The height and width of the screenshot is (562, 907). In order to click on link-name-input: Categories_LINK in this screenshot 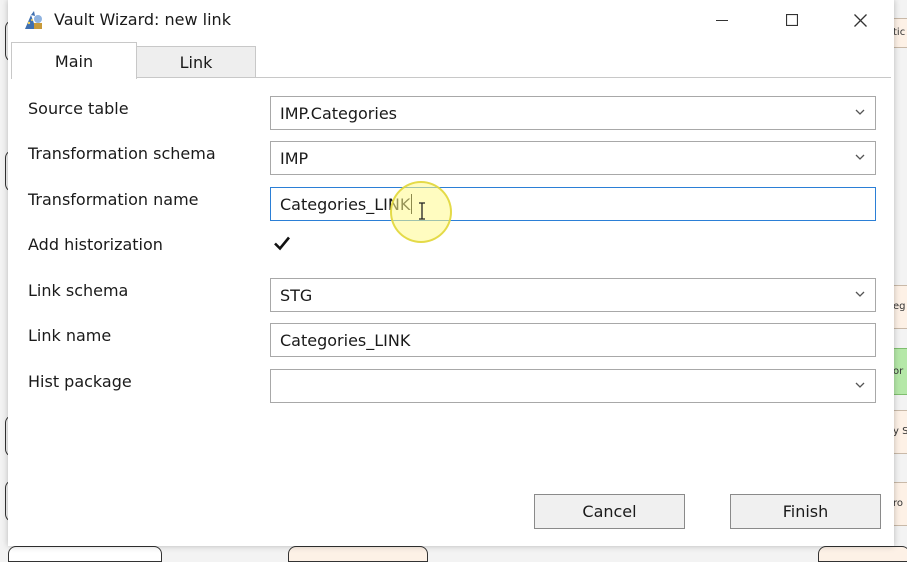, I will do `click(573, 340)`.